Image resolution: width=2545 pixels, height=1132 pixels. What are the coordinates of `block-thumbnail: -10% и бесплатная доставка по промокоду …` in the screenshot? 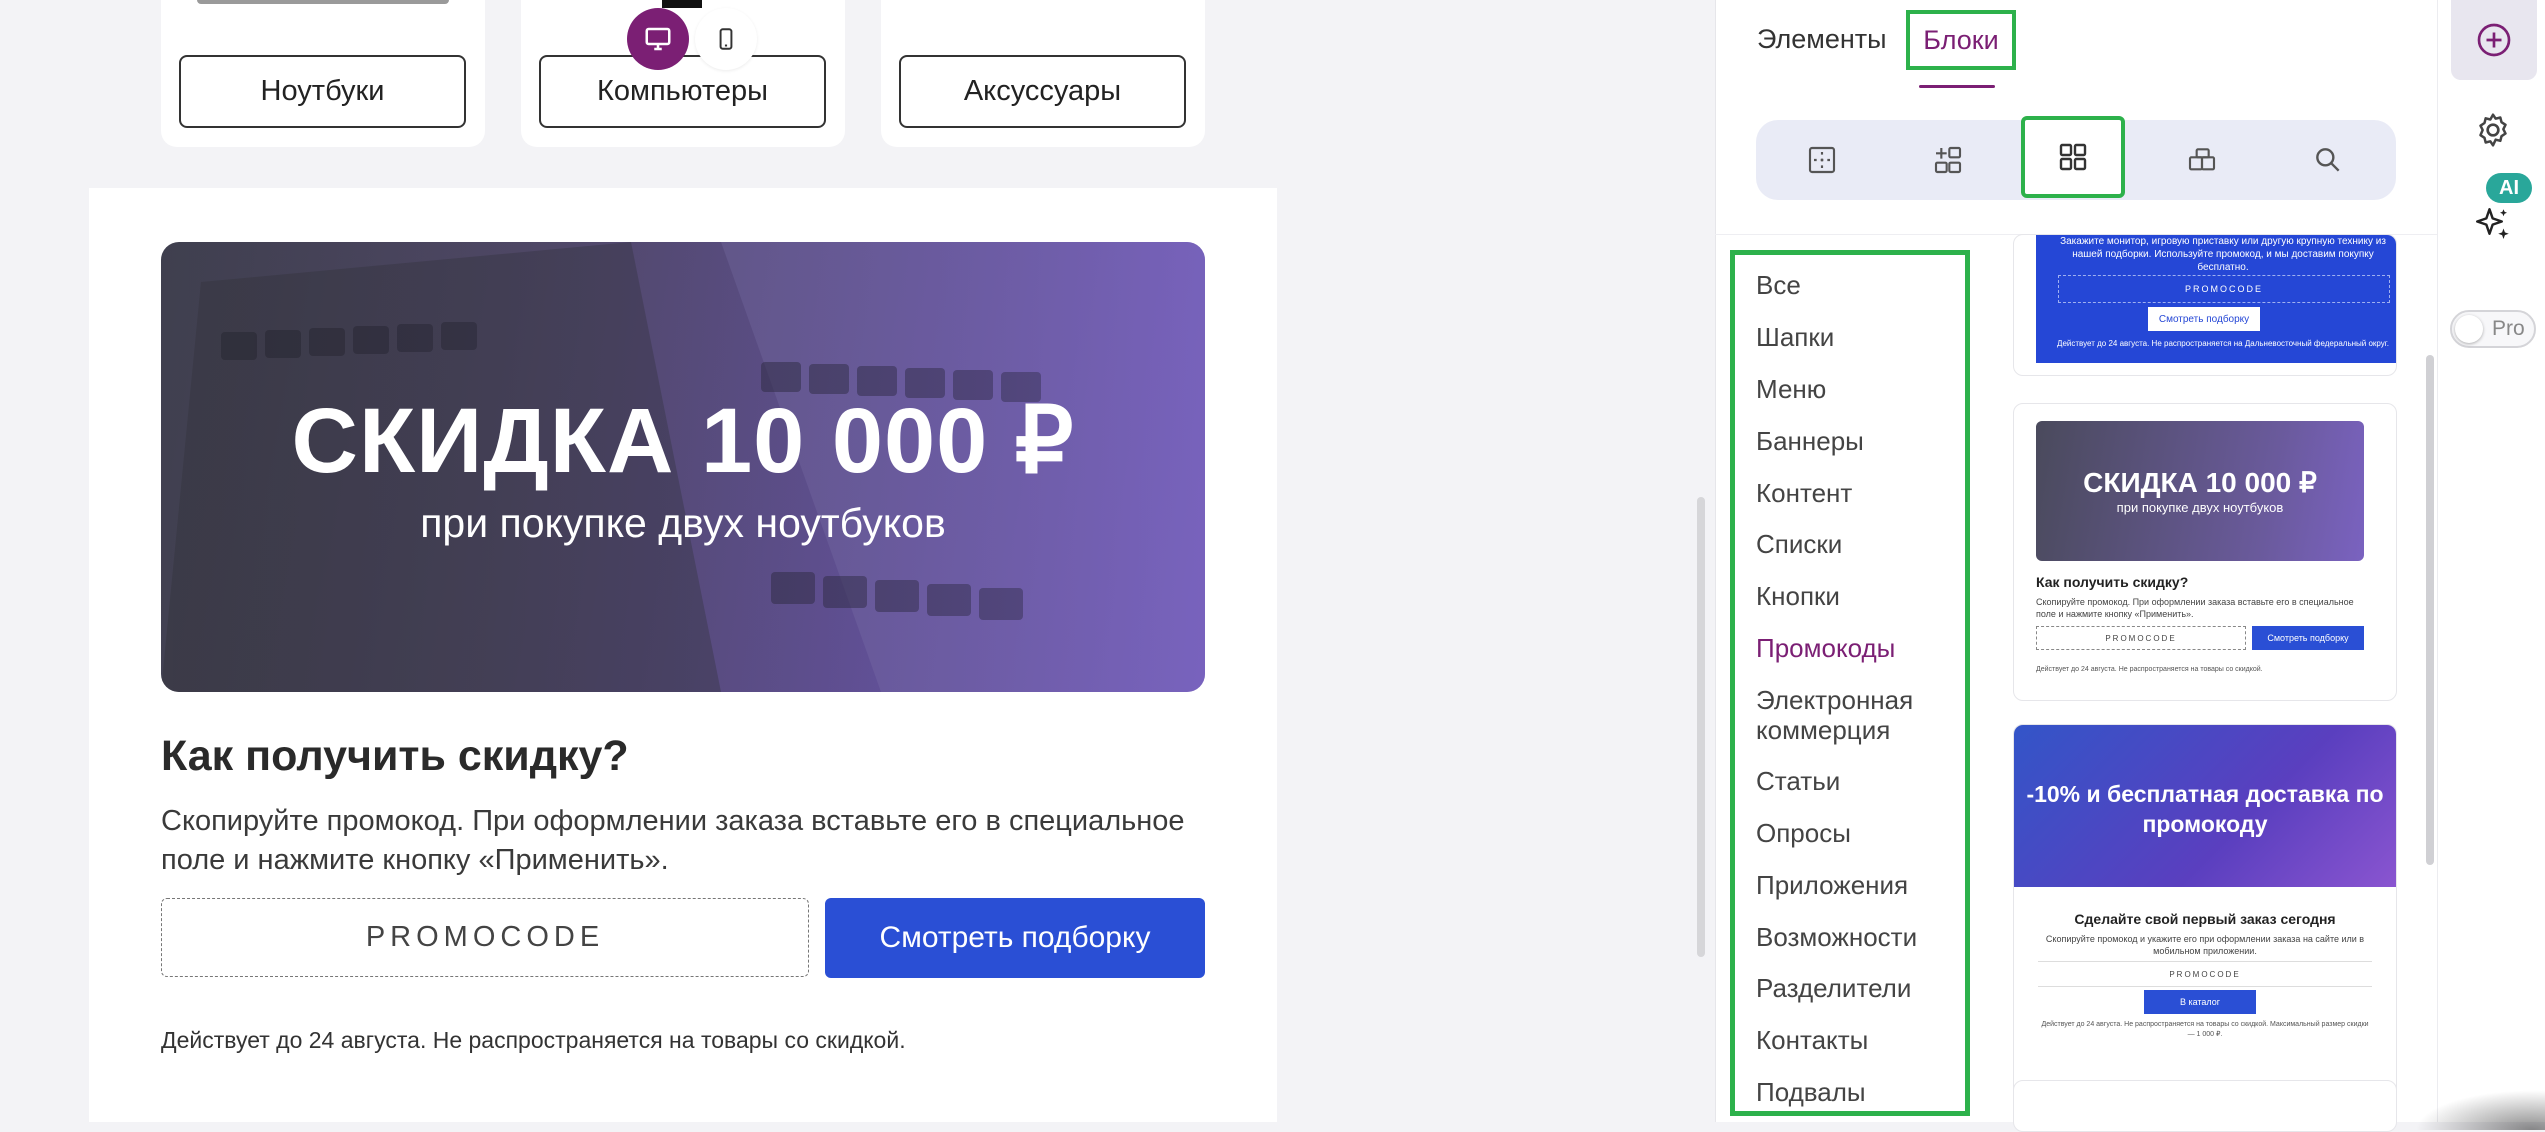 It's located at (2205, 912).